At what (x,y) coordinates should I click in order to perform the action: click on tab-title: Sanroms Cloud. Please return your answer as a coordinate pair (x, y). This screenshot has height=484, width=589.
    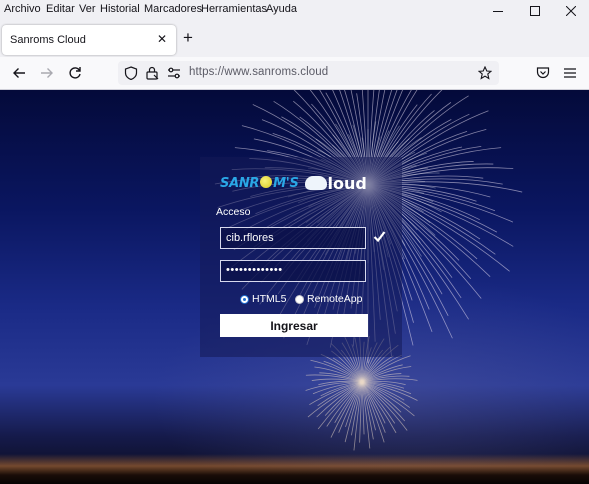
    Looking at the image, I should click on (48, 40).